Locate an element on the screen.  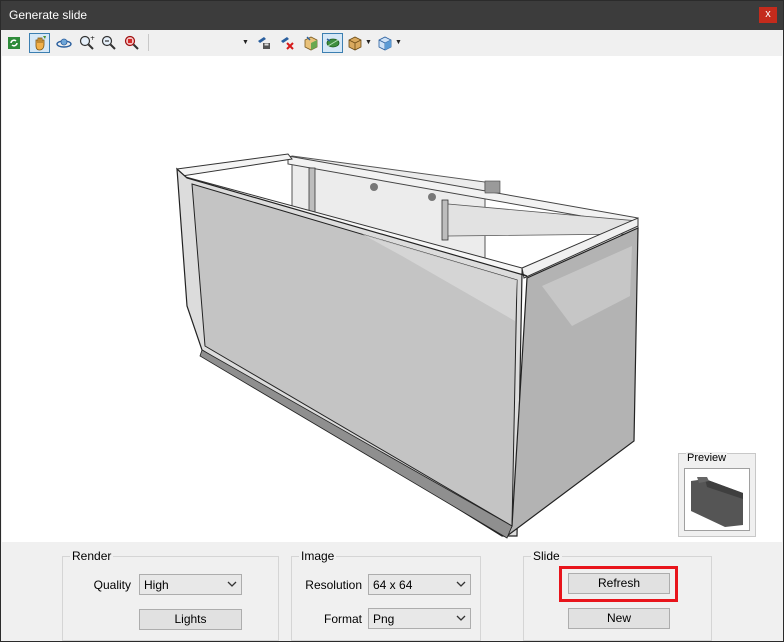
preview-image is located at coordinates (717, 502).